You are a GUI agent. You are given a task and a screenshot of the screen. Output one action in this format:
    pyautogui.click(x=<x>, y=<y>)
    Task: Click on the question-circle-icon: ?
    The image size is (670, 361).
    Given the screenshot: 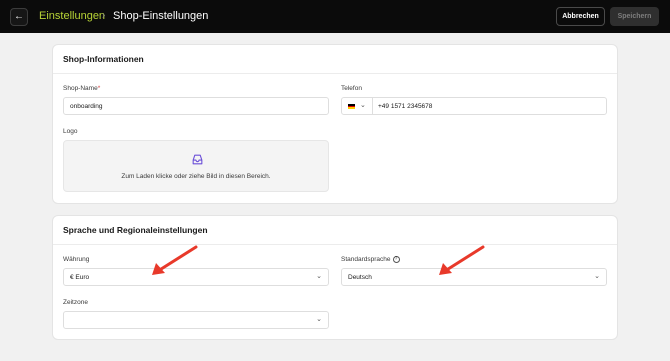 What is the action you would take?
    pyautogui.click(x=396, y=259)
    